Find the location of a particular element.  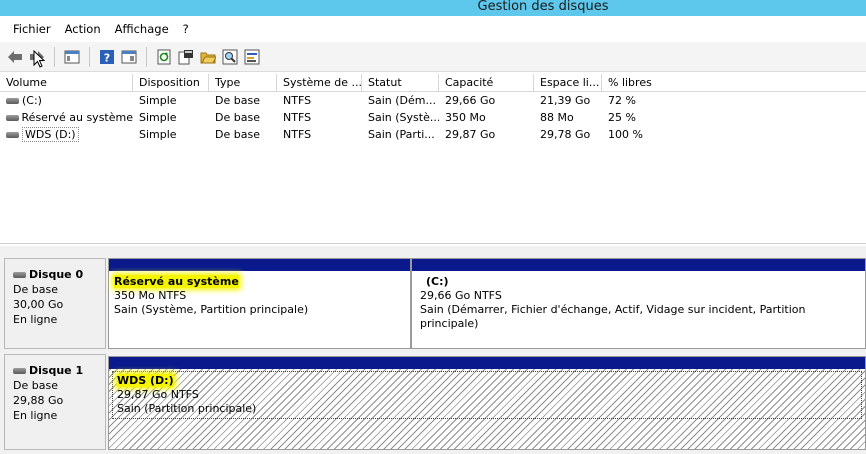

cell-free-space: 29,78 Go is located at coordinates (565, 134).